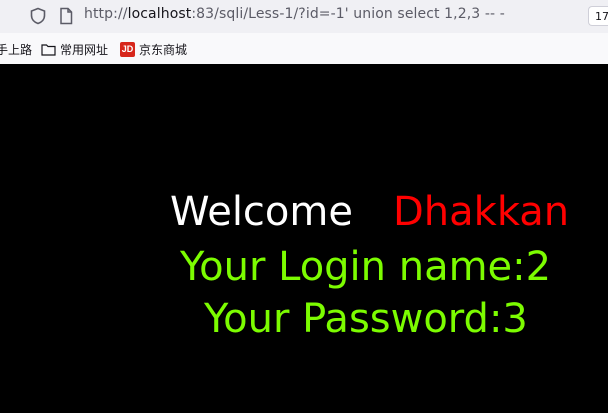  Describe the element at coordinates (366, 267) in the screenshot. I see `login-name-line: Your Login name:2` at that location.